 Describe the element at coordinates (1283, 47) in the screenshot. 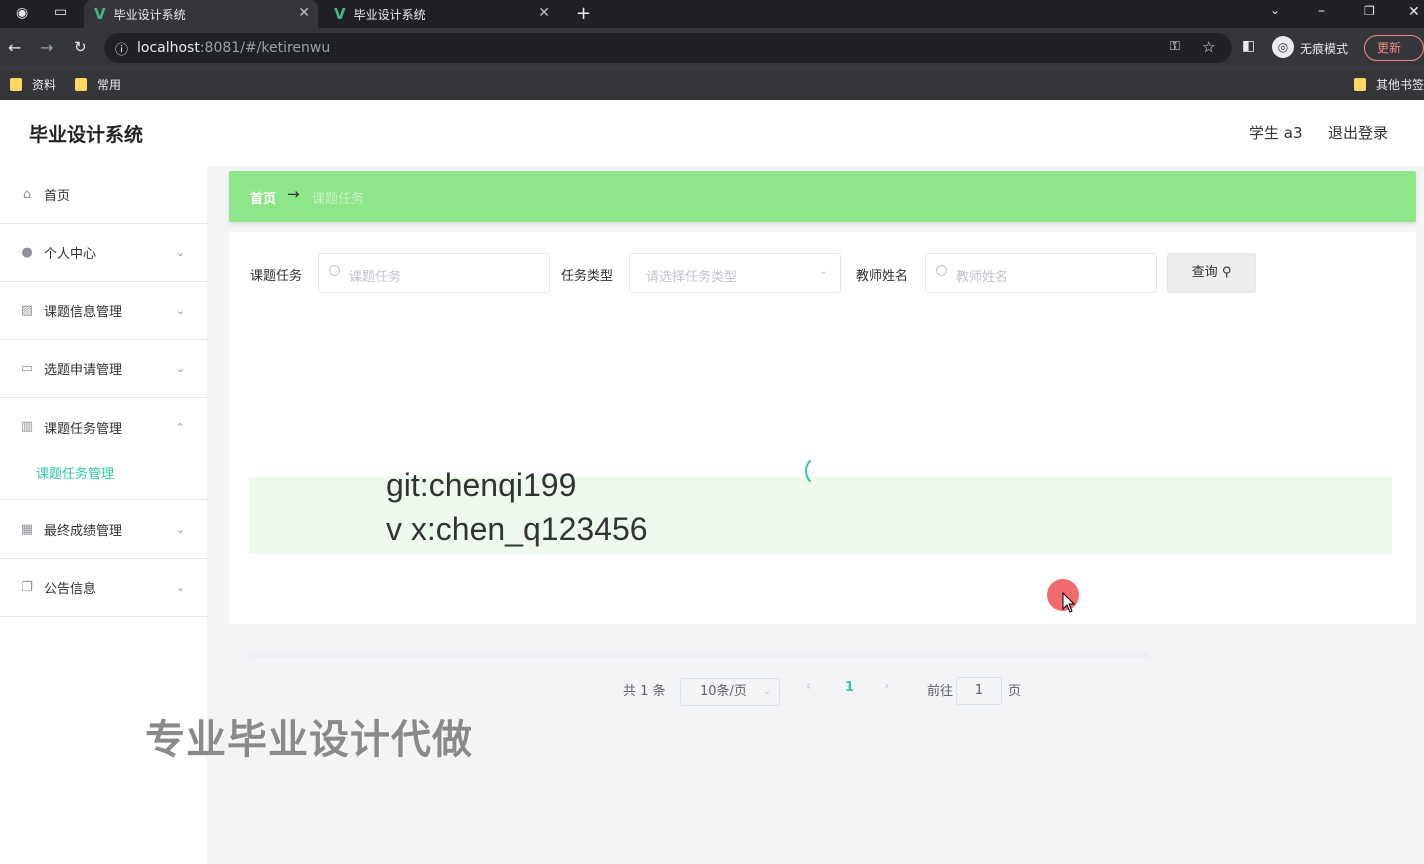

I see `incognito-icon: ◎` at that location.